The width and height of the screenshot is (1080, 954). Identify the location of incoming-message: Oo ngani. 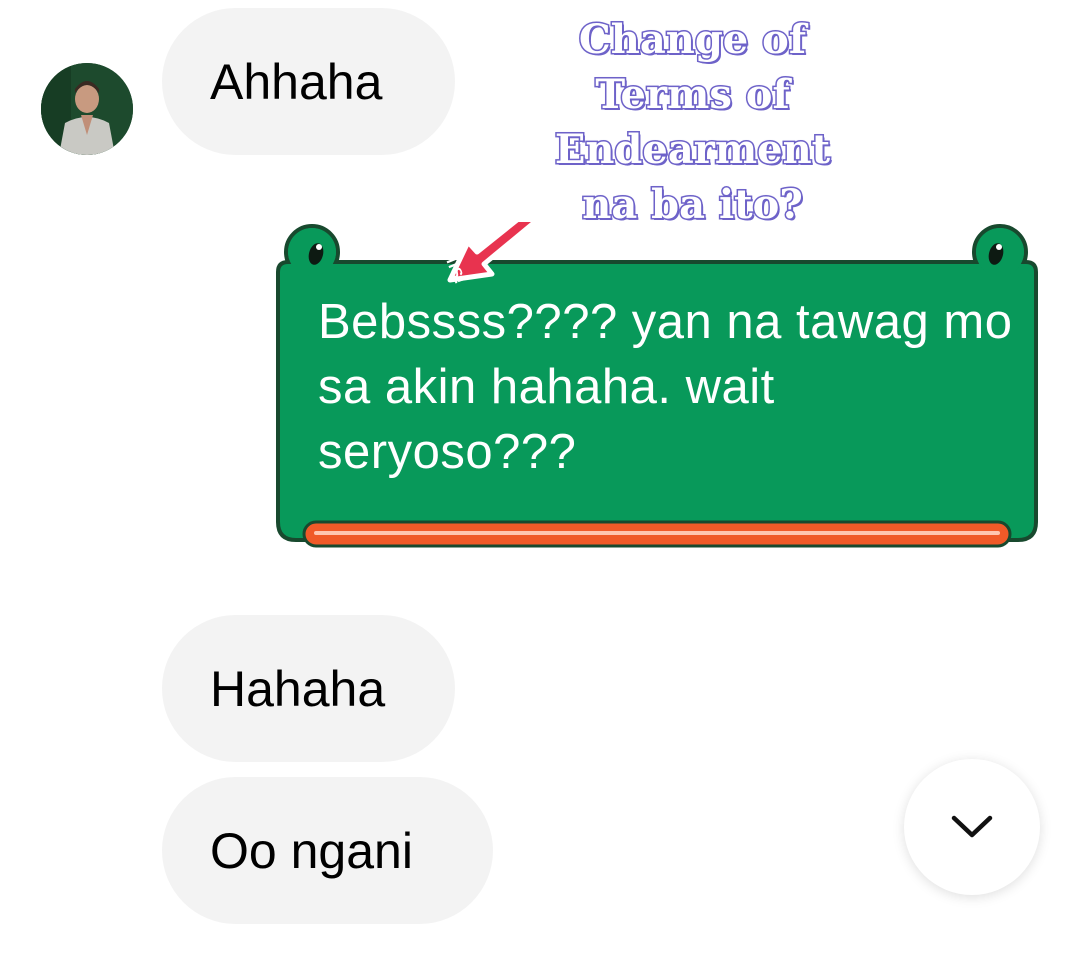
(327, 850).